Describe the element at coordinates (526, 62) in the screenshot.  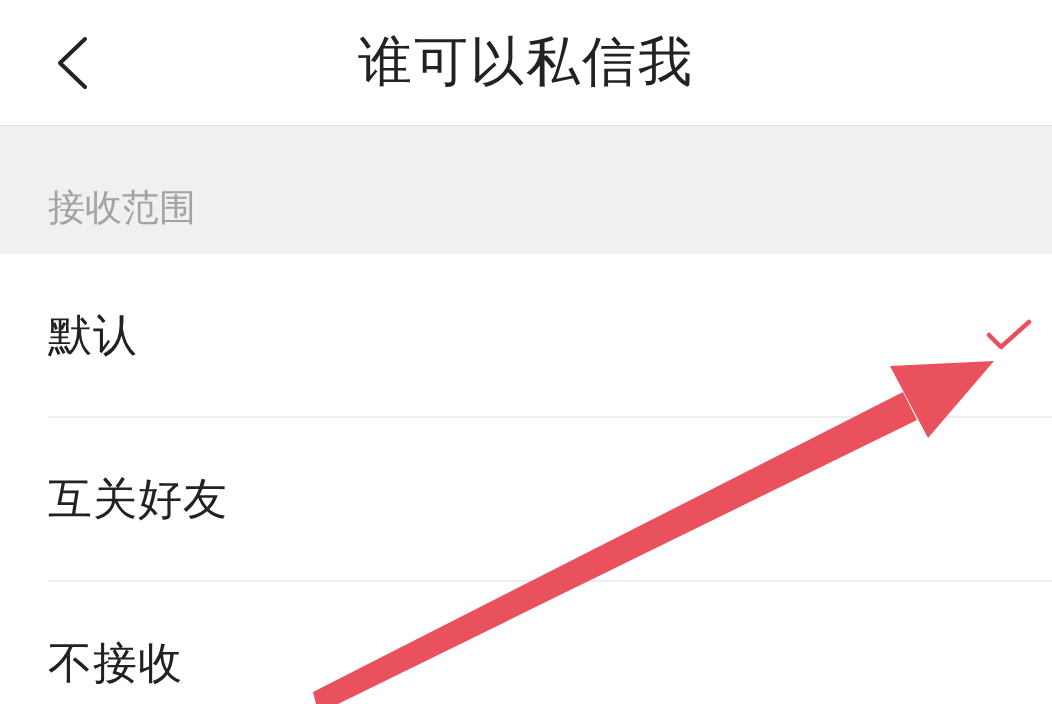
I see `page-title: 谁可以私信我` at that location.